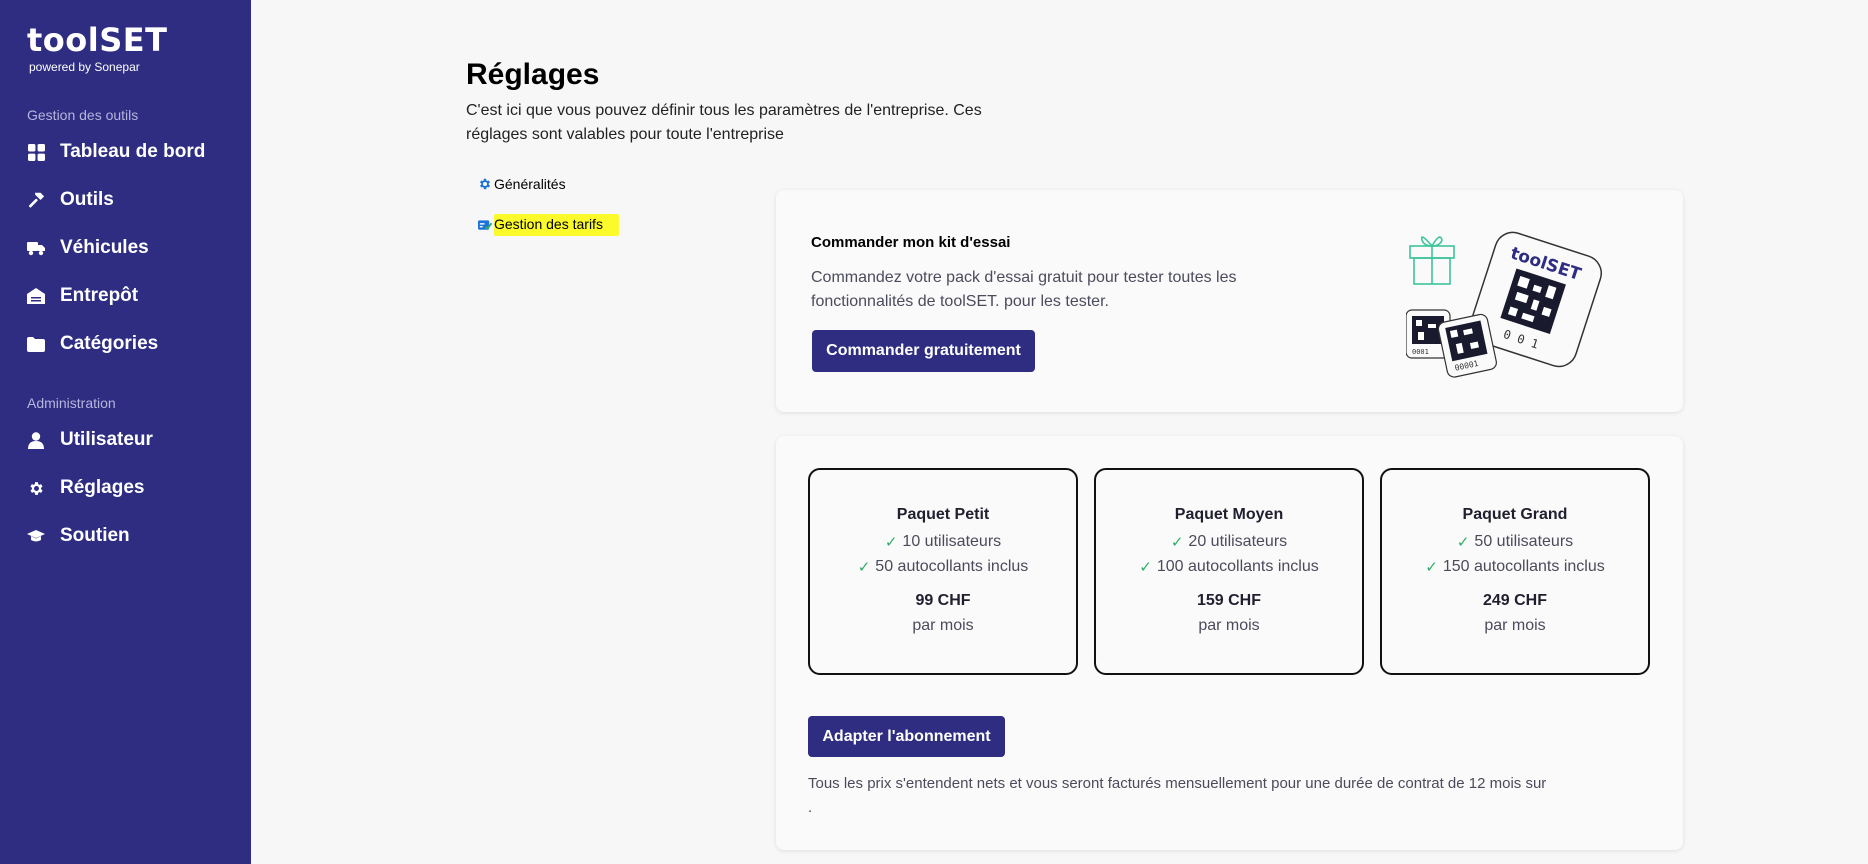  What do you see at coordinates (106, 439) in the screenshot?
I see `sidebar-item-label: Utilisateur` at bounding box center [106, 439].